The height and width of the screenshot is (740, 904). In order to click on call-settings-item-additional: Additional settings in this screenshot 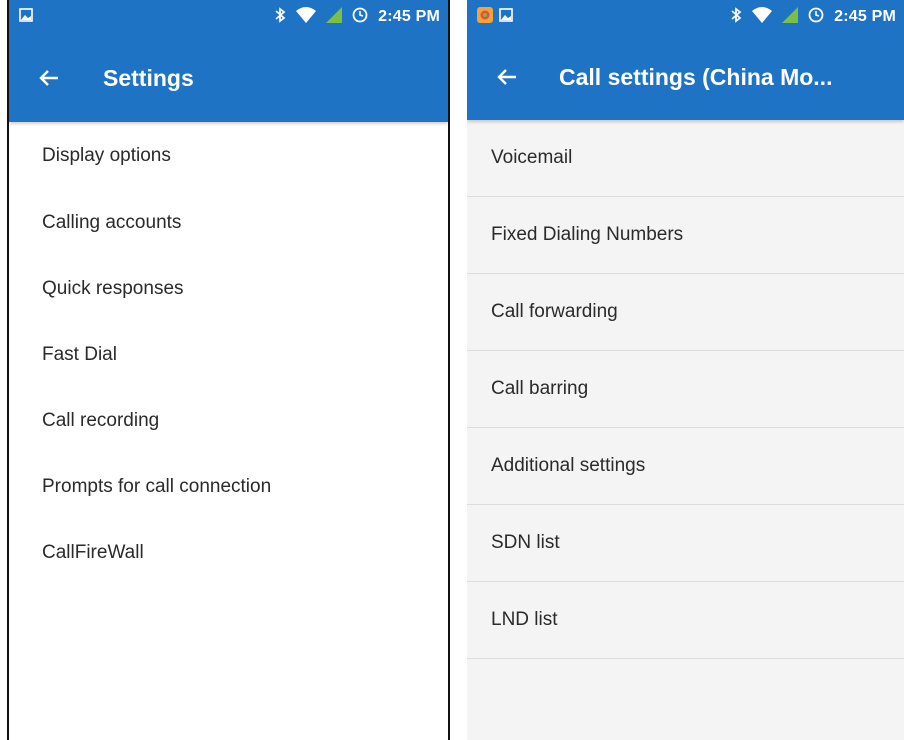, I will do `click(685, 466)`.